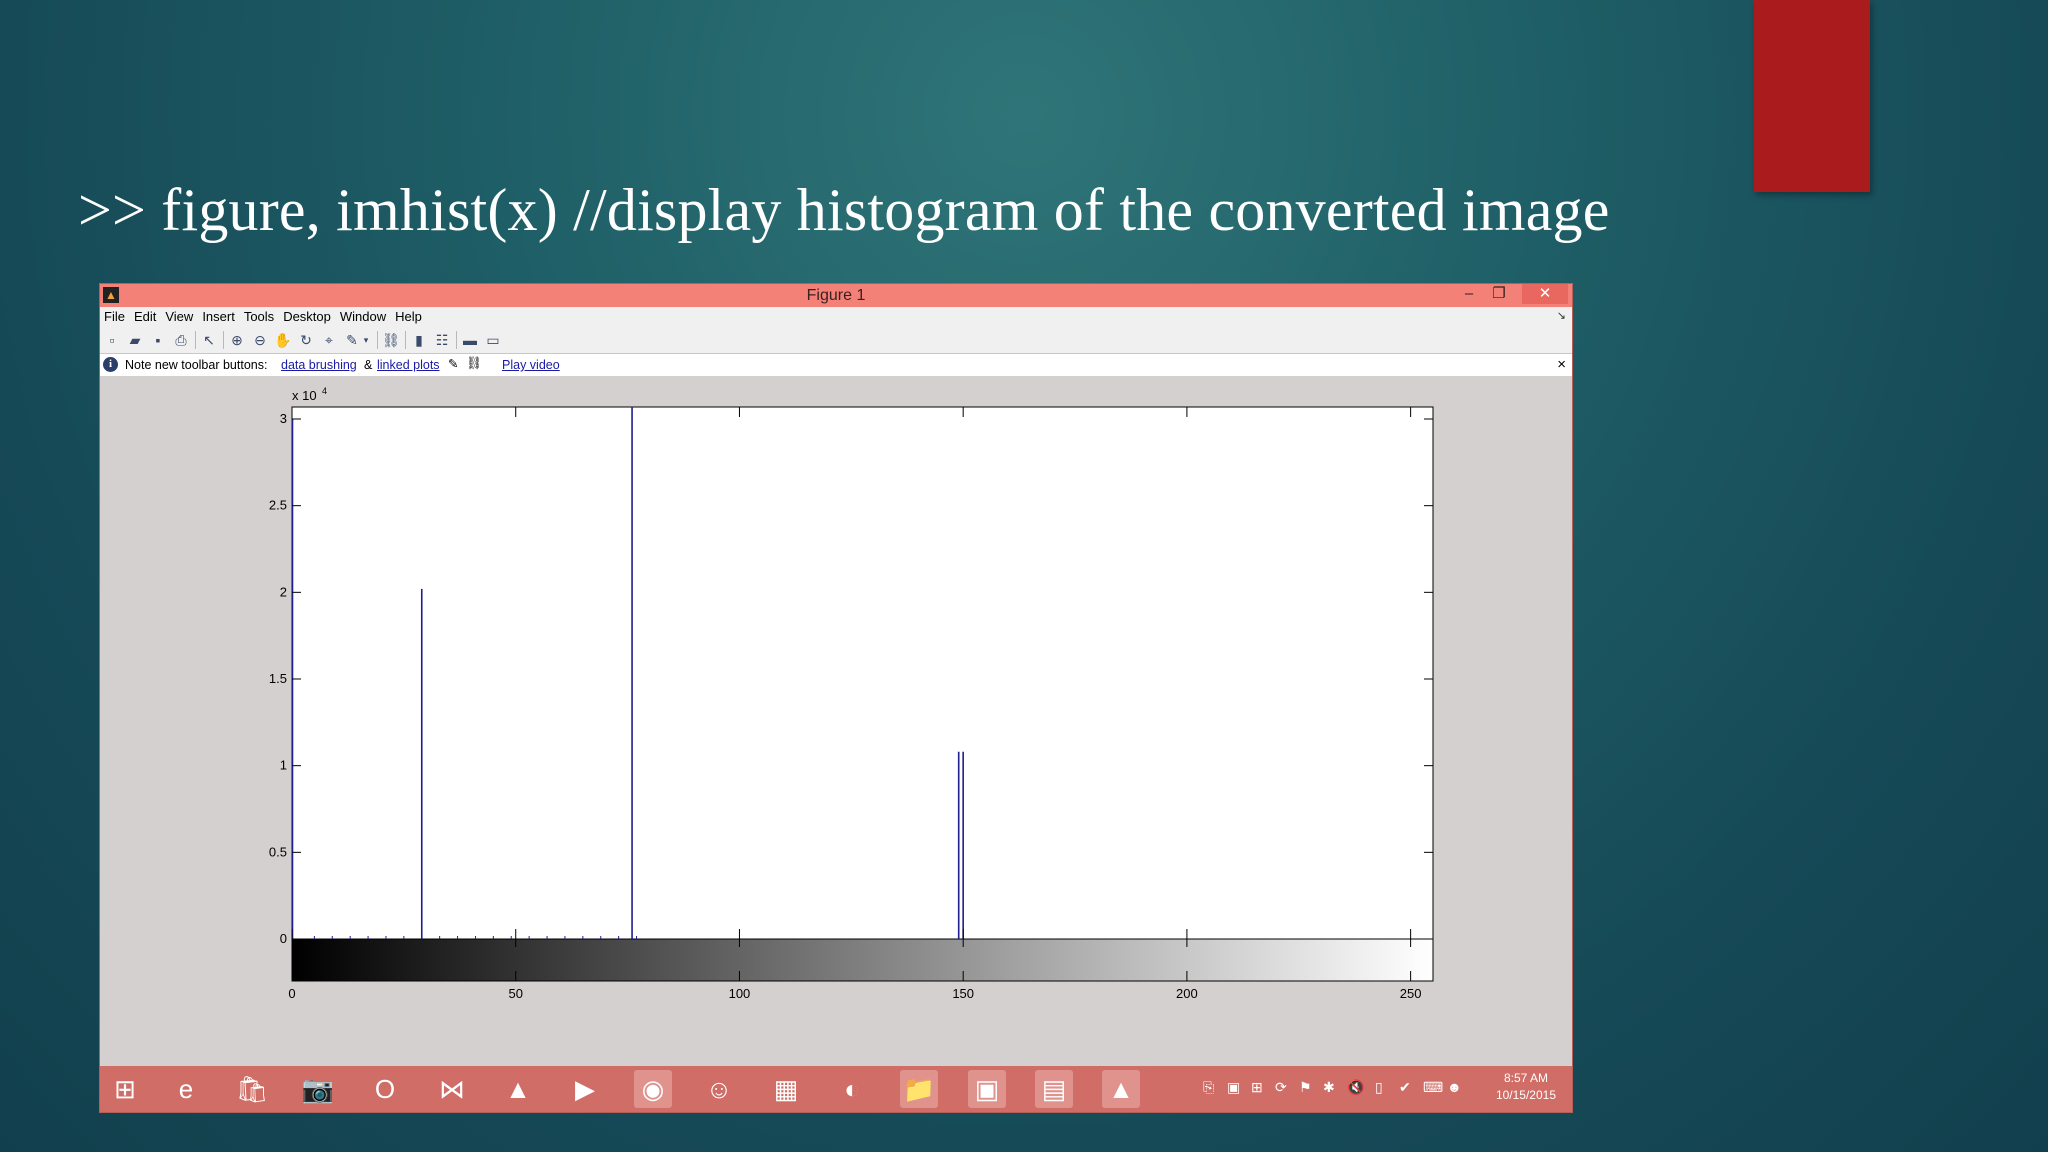 Image resolution: width=2048 pixels, height=1152 pixels. What do you see at coordinates (1305, 1087) in the screenshot?
I see `flag-tray-icon: ⚑` at bounding box center [1305, 1087].